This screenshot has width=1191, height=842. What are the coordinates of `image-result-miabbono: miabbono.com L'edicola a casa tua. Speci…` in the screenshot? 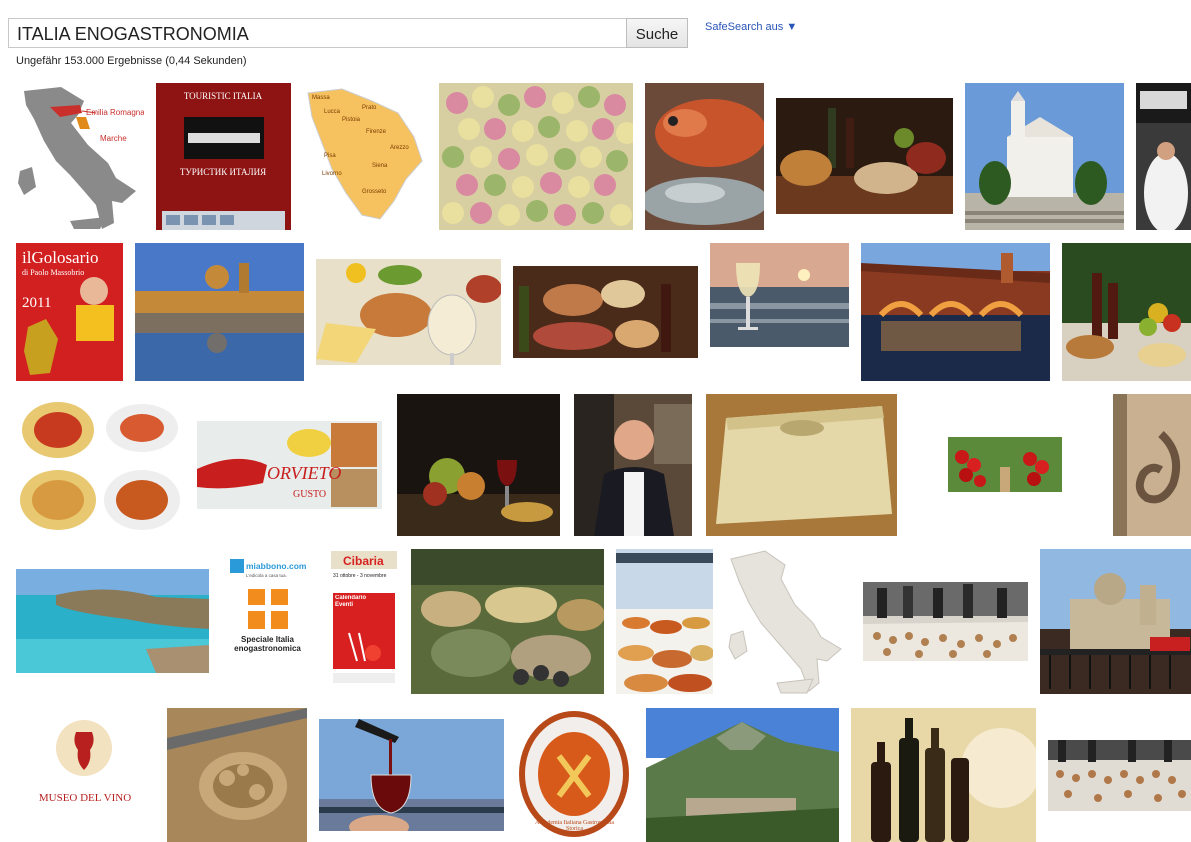 It's located at (267, 618).